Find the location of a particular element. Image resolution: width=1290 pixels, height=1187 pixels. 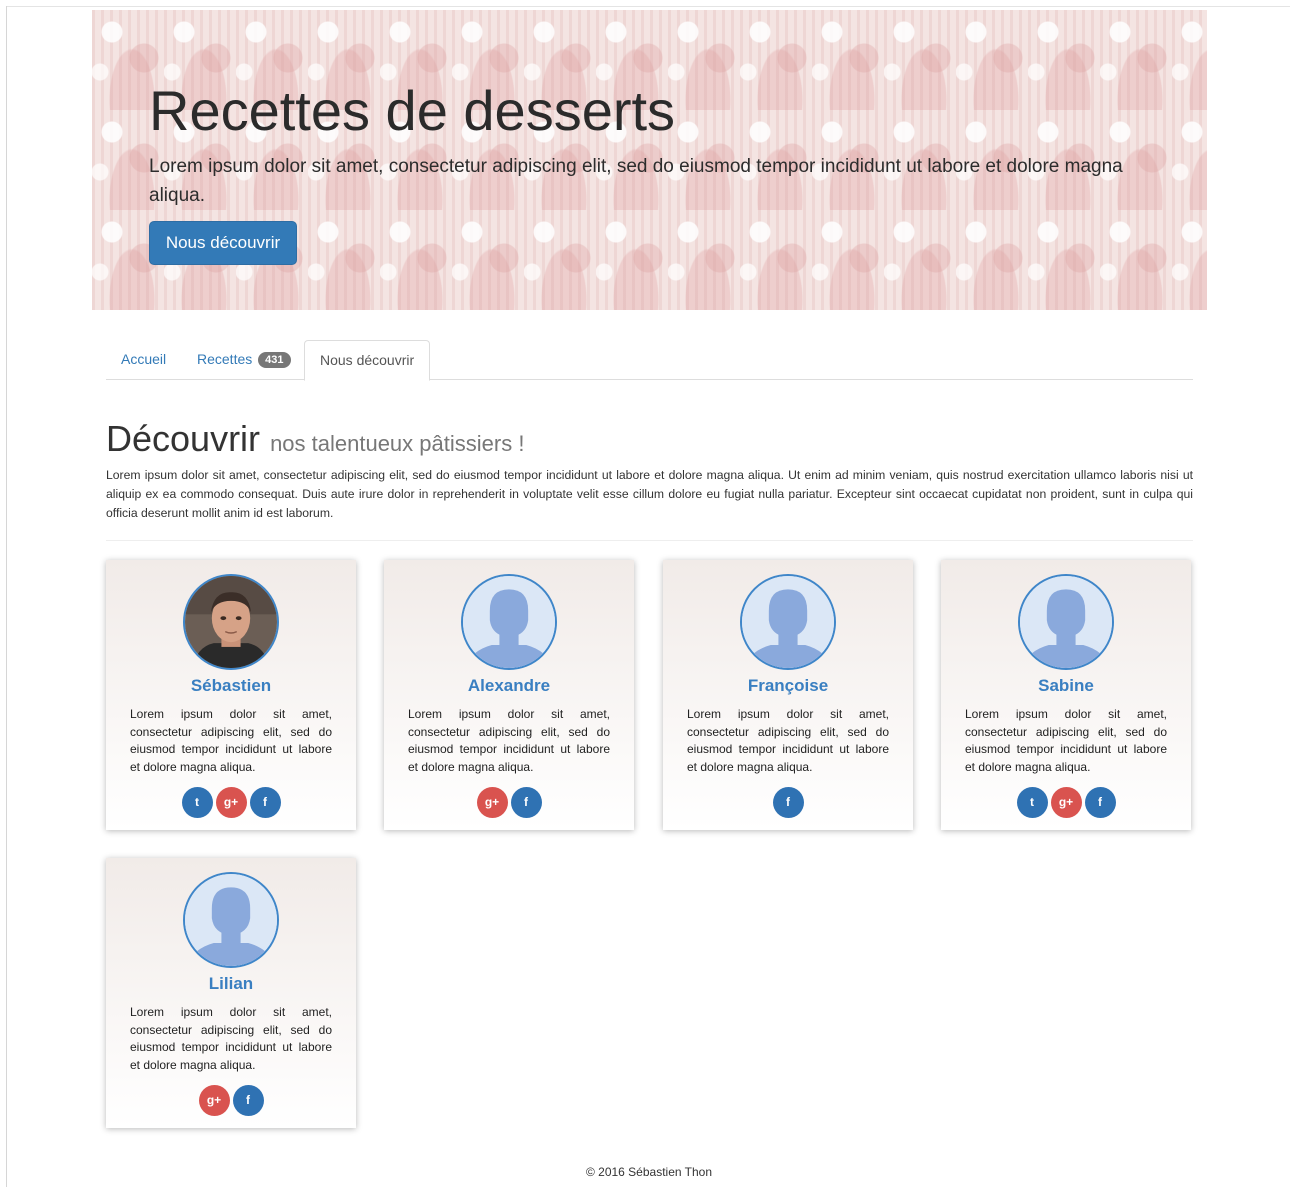

social-links: f is located at coordinates (788, 802).